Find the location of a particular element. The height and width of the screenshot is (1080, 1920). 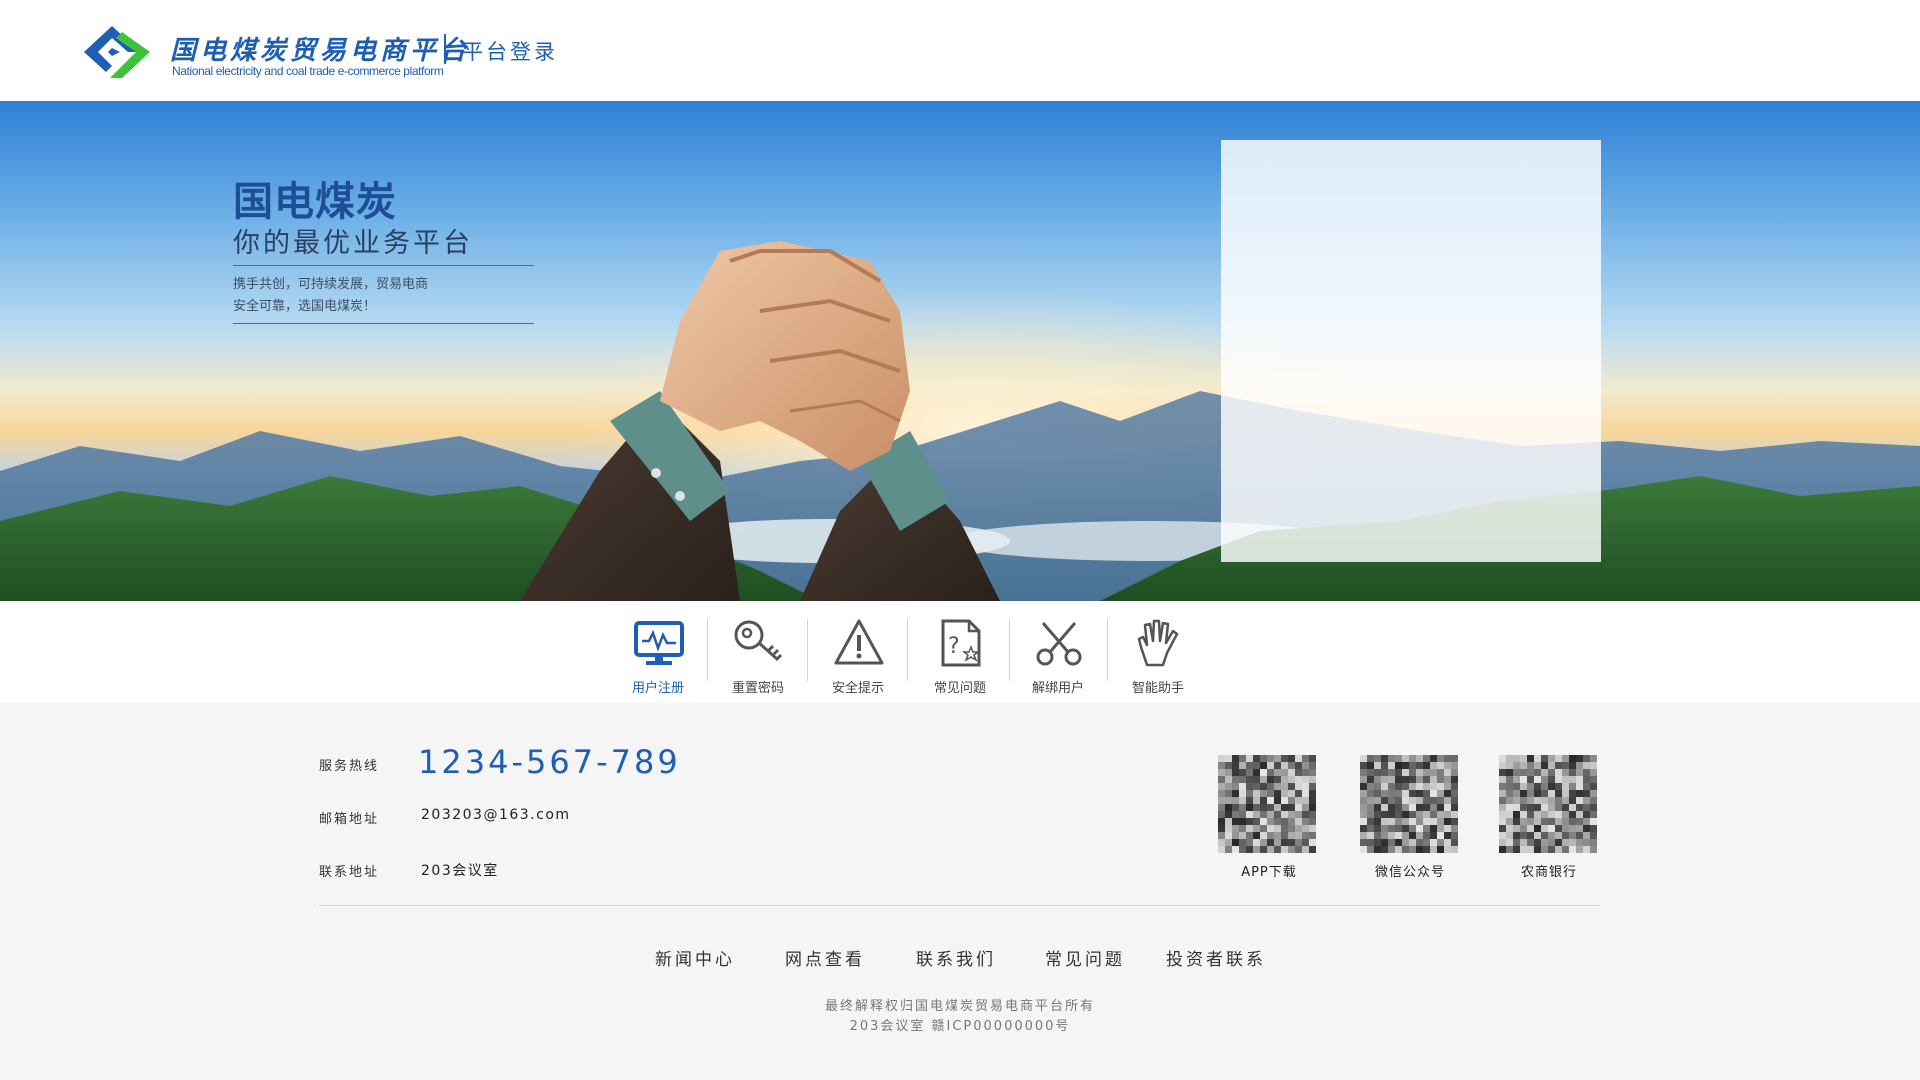

icon-label: 智能助手 is located at coordinates (1157, 688).